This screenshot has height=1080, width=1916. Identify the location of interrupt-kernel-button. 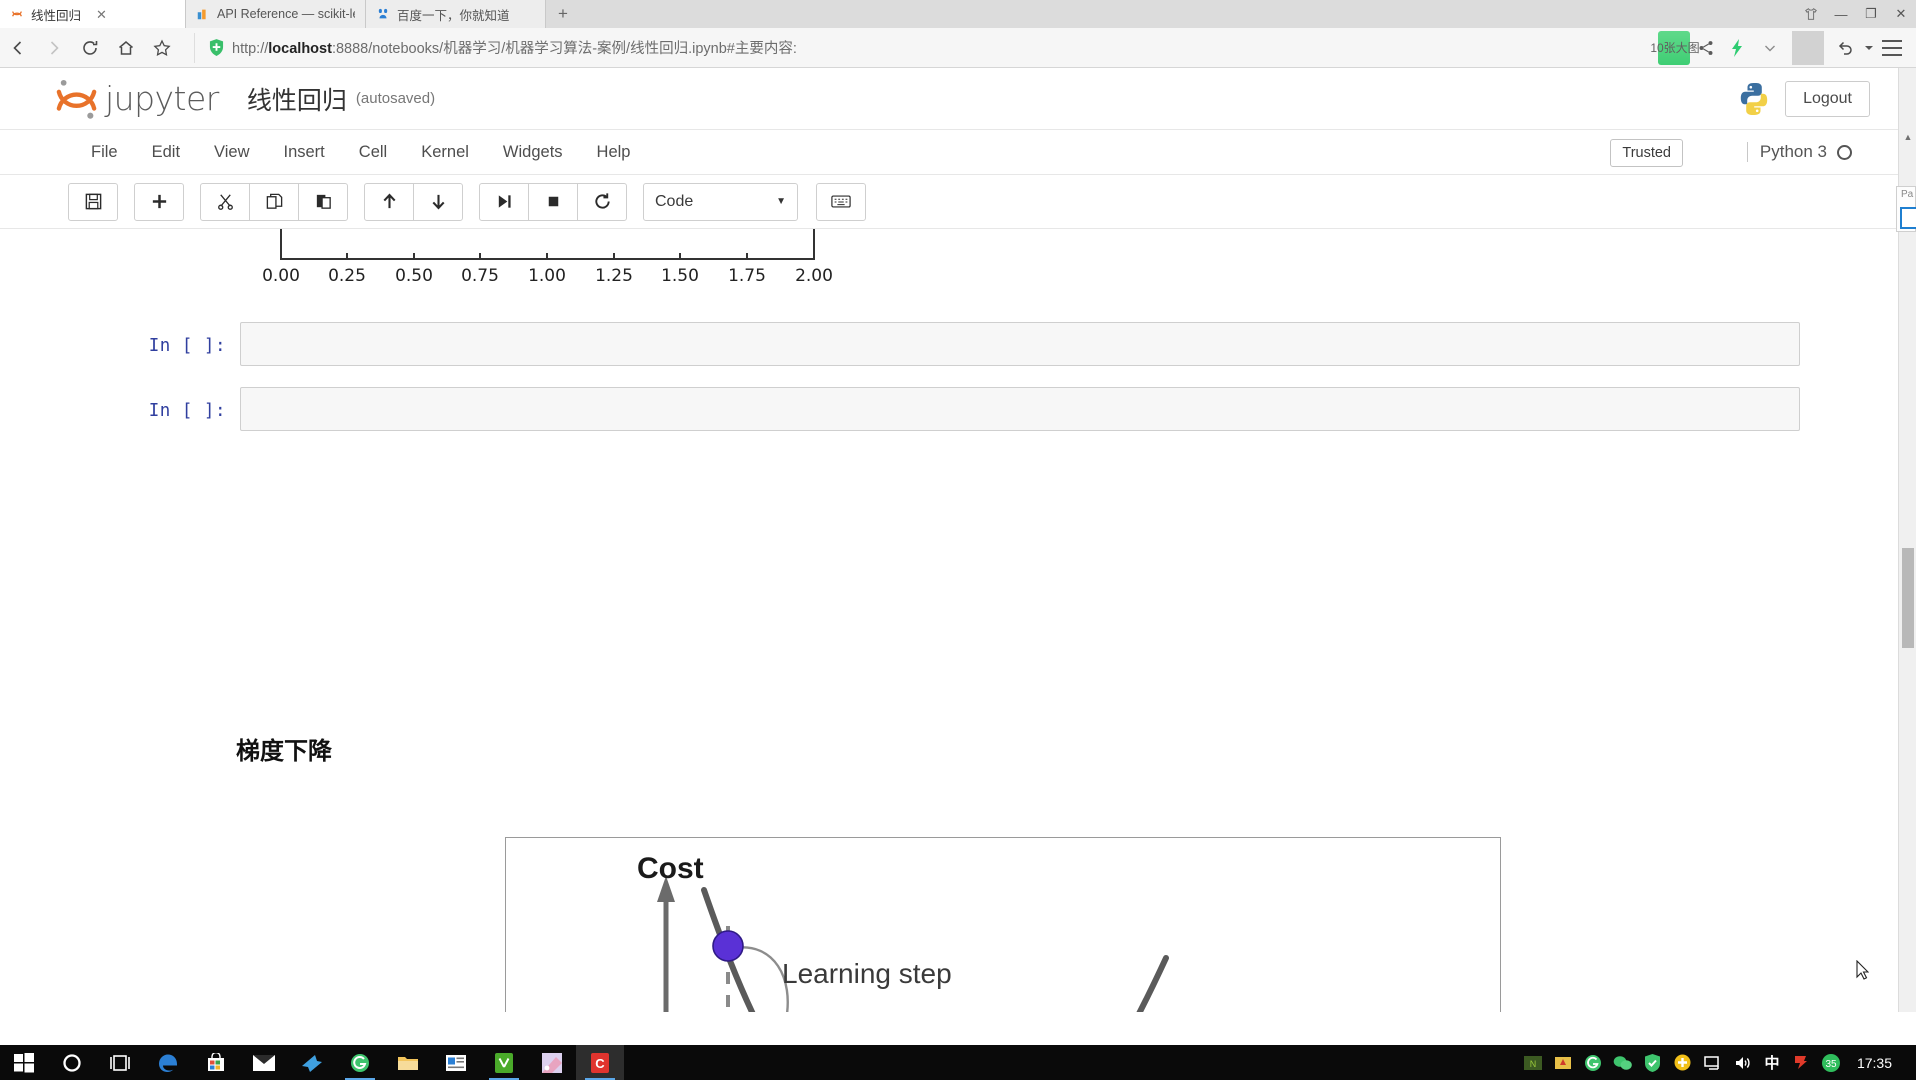
(553, 201).